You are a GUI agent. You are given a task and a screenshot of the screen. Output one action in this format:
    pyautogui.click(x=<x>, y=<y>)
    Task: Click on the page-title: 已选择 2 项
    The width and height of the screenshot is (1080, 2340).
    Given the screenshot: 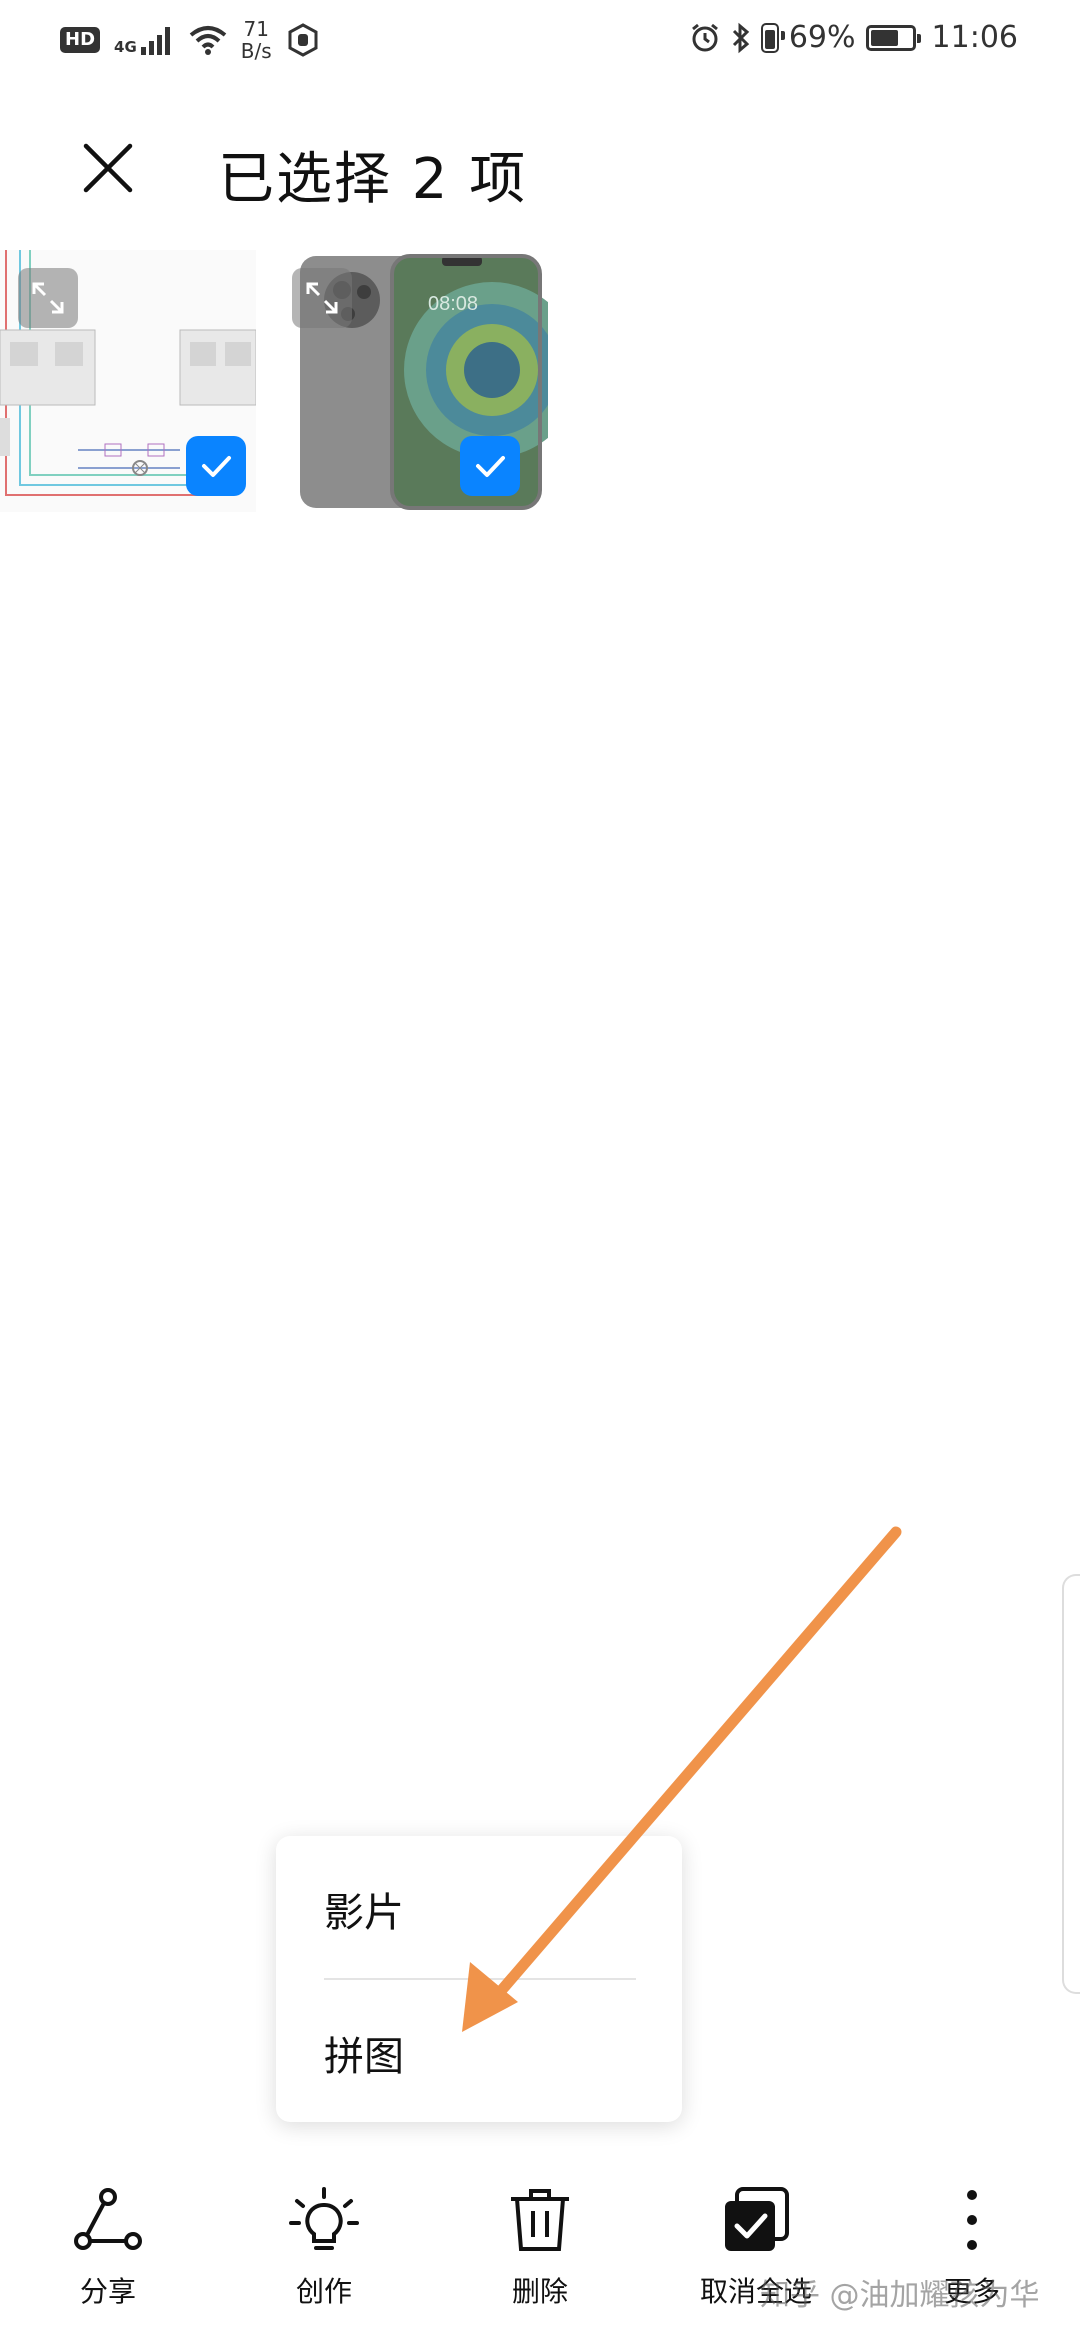 What is the action you would take?
    pyautogui.click(x=373, y=179)
    